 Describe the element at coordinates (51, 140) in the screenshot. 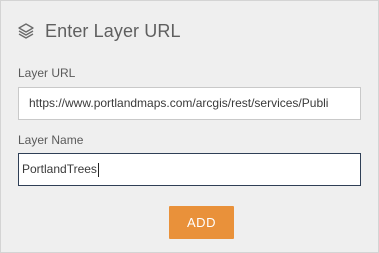

I see `layer-name-label: Layer Name` at that location.